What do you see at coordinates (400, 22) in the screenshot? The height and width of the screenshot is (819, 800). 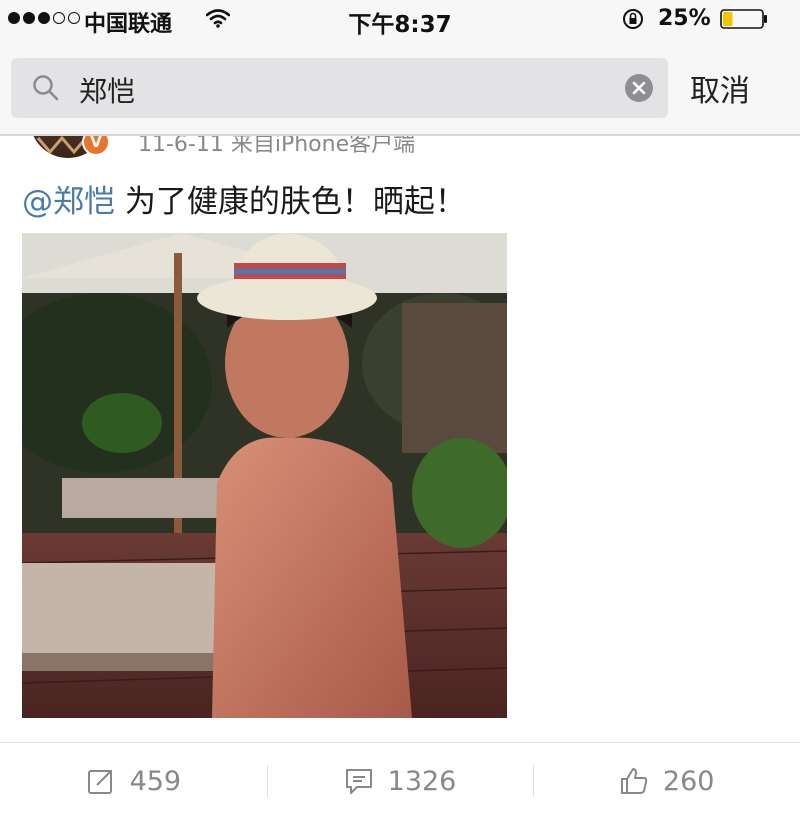 I see `status-bar: 中国联通 下午8:37 25%` at bounding box center [400, 22].